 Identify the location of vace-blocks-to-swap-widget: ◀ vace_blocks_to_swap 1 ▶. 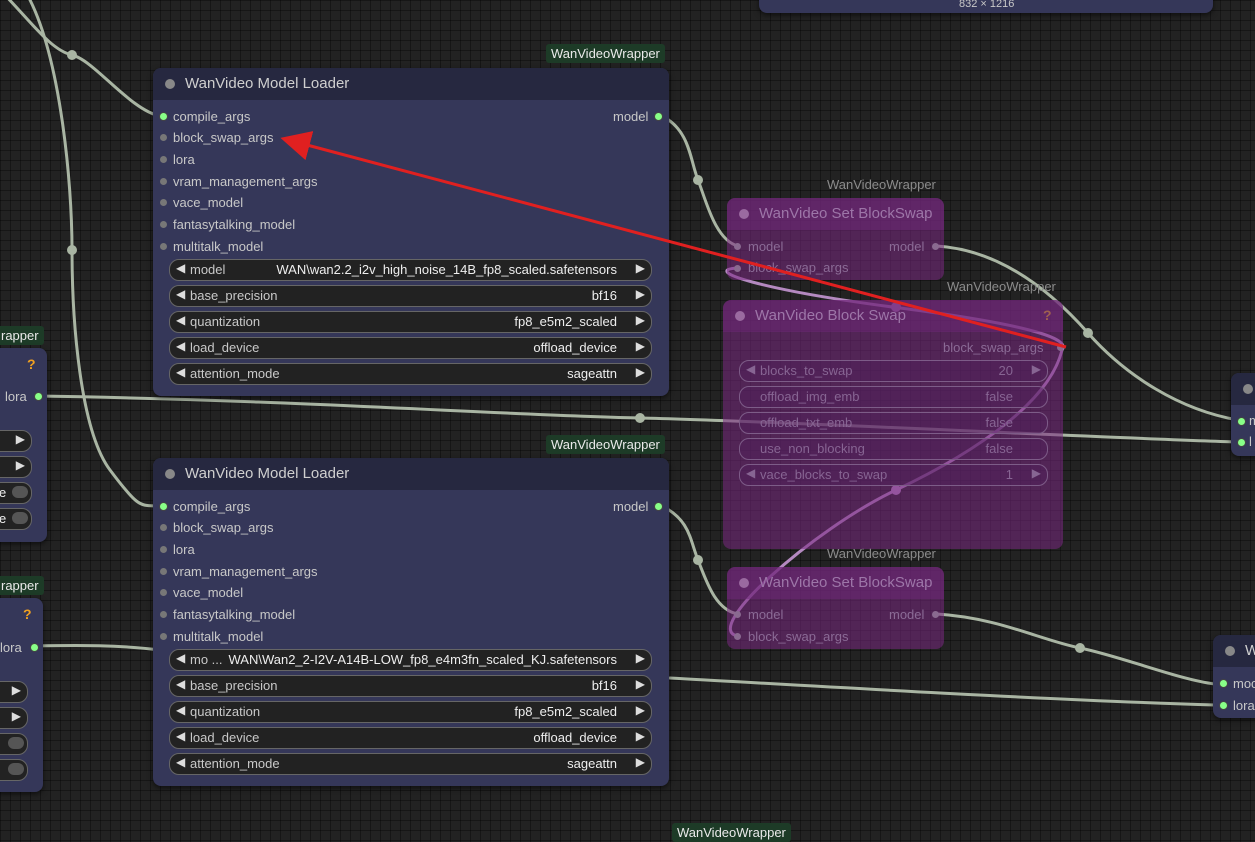
(893, 475).